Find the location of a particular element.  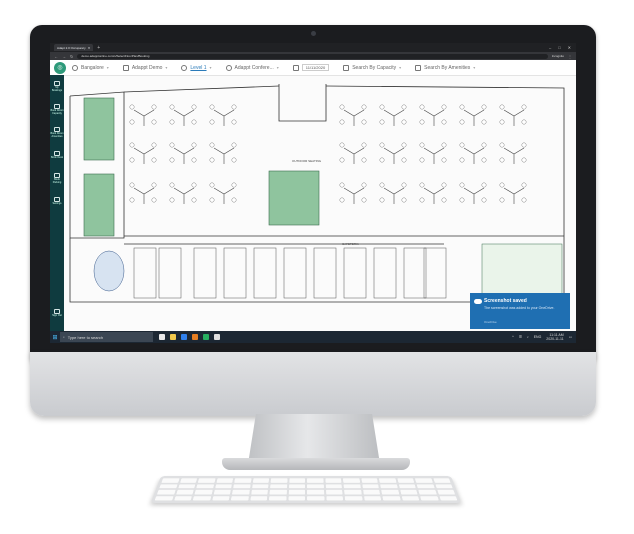

monitor-stand-neck is located at coordinates (314, 439).